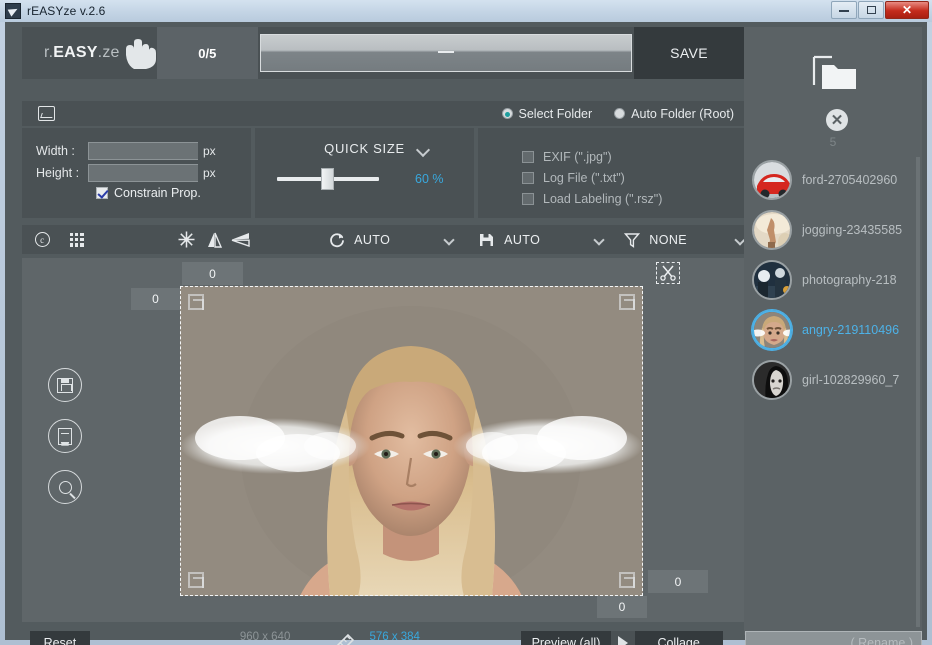 This screenshot has height=645, width=932. Describe the element at coordinates (155, 299) in the screenshot. I see `crop-left-value: 0` at that location.